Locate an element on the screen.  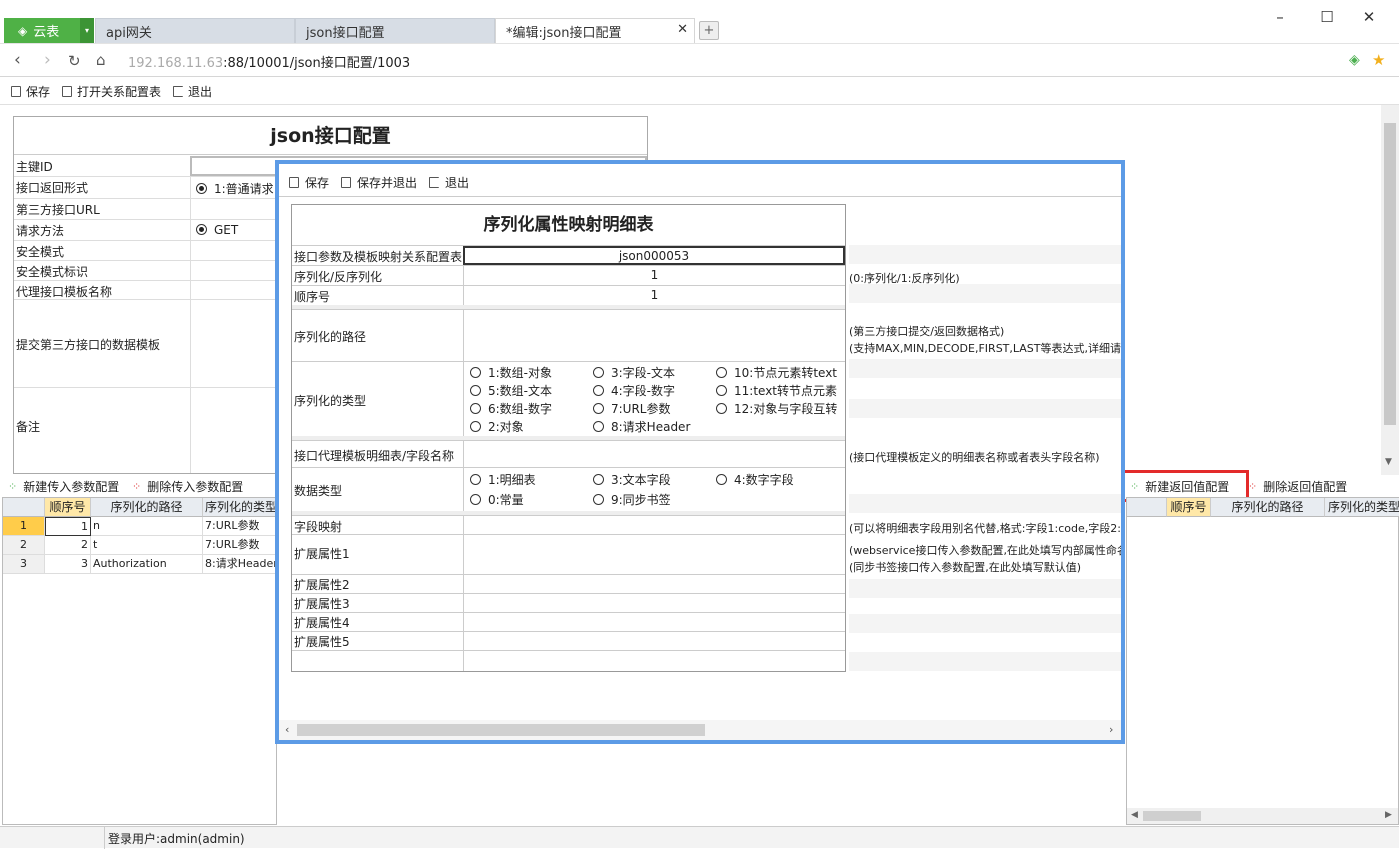
window-close-icon: ✕ is located at coordinates (1369, 17).